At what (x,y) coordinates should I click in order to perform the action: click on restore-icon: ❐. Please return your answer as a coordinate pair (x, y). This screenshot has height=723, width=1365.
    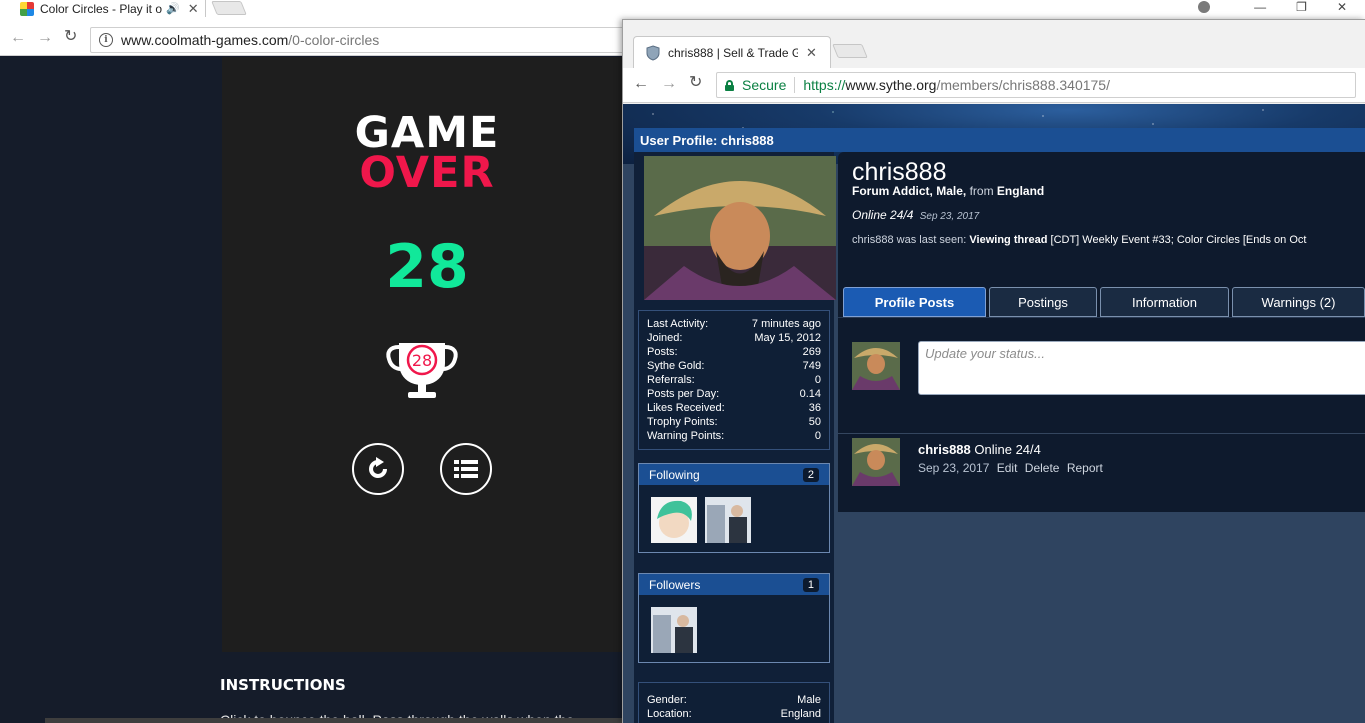
    Looking at the image, I should click on (1301, 7).